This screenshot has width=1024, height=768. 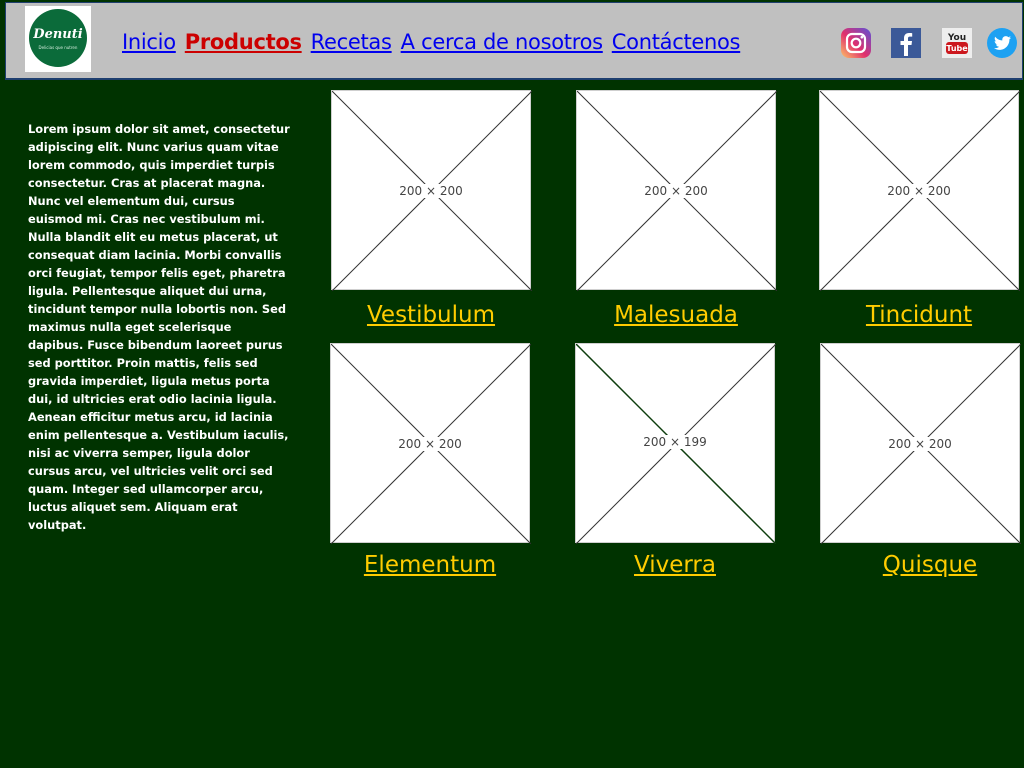 What do you see at coordinates (856, 43) in the screenshot?
I see `instagram-icon` at bounding box center [856, 43].